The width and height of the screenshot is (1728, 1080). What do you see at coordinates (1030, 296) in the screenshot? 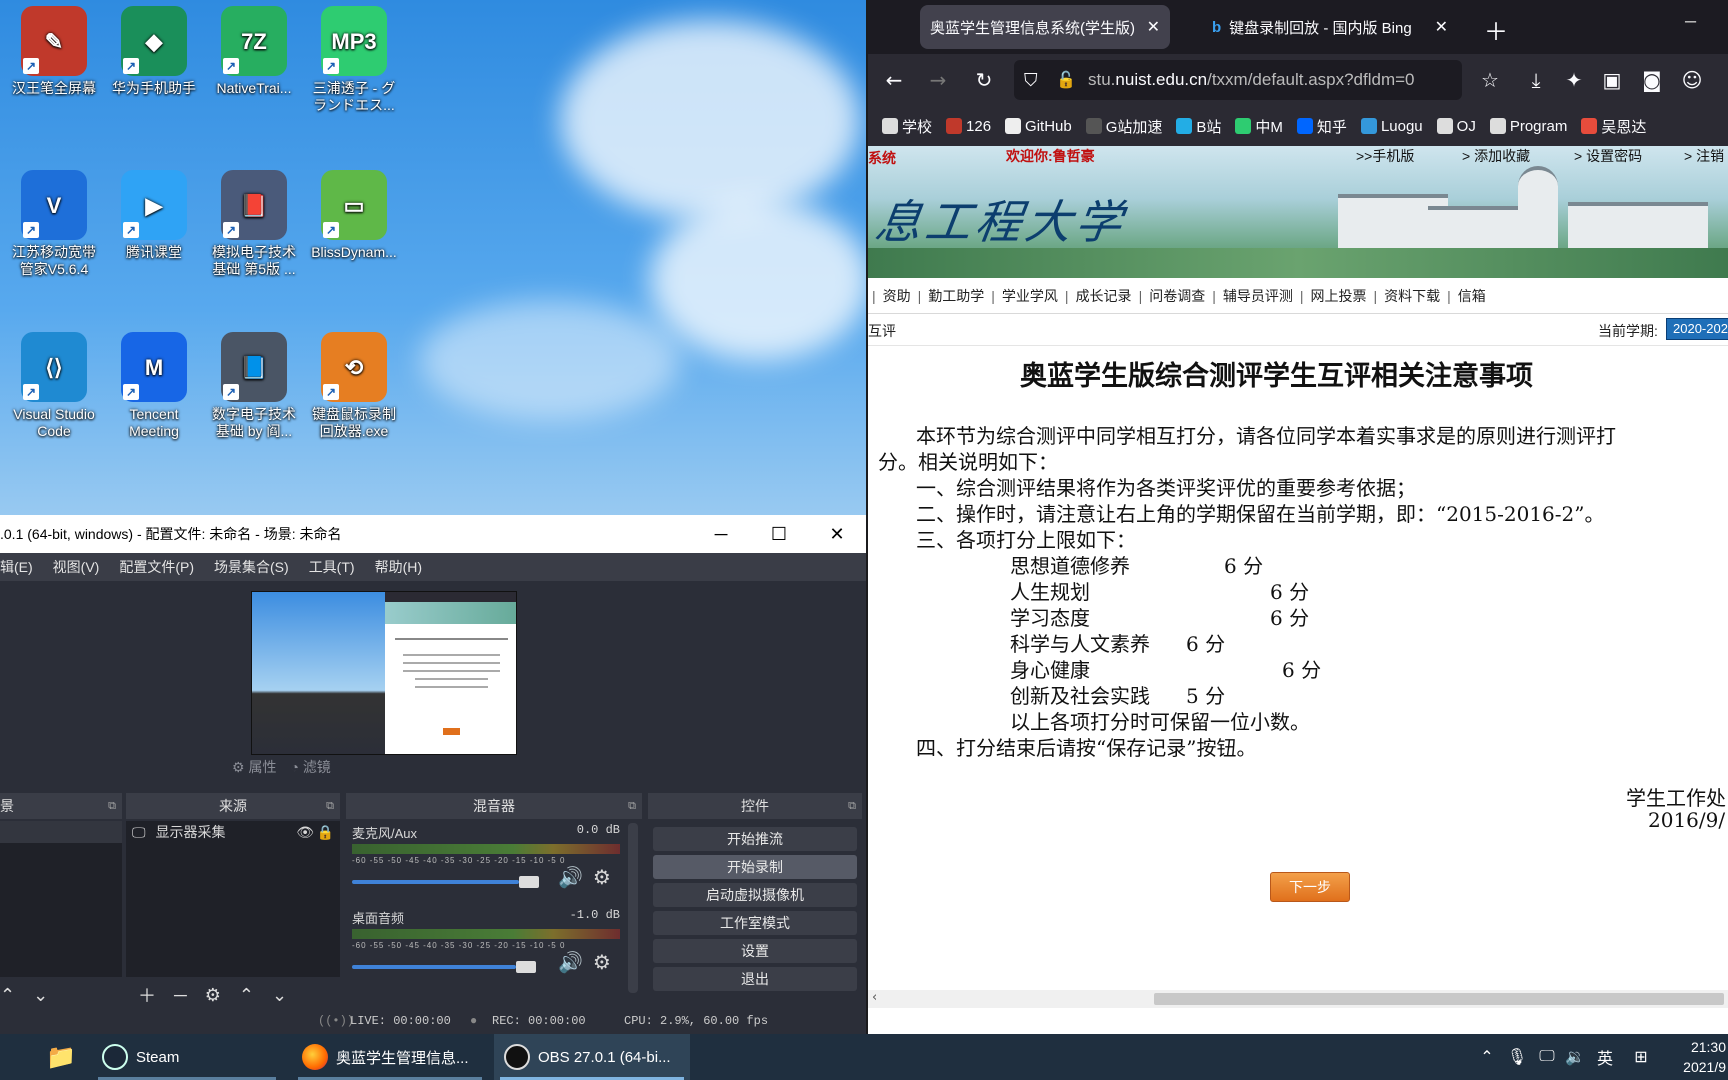
I see `nav-link: 学业学风` at bounding box center [1030, 296].